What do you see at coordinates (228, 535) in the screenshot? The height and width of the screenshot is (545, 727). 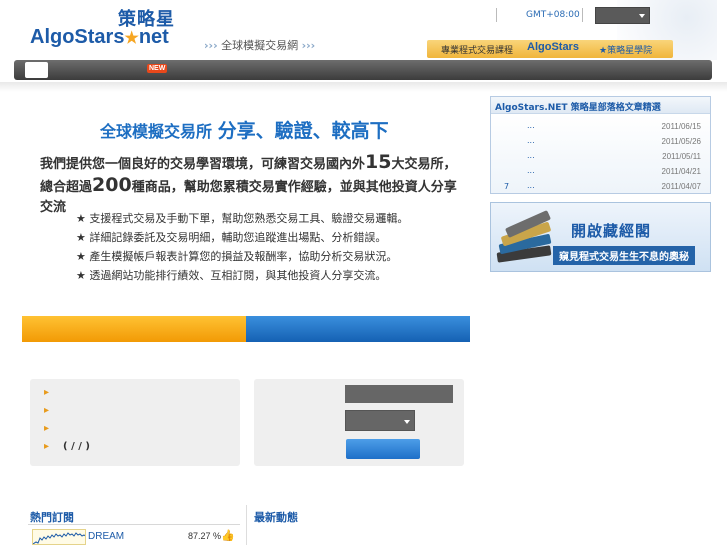 I see `thumbs-up-icon: 👍` at bounding box center [228, 535].